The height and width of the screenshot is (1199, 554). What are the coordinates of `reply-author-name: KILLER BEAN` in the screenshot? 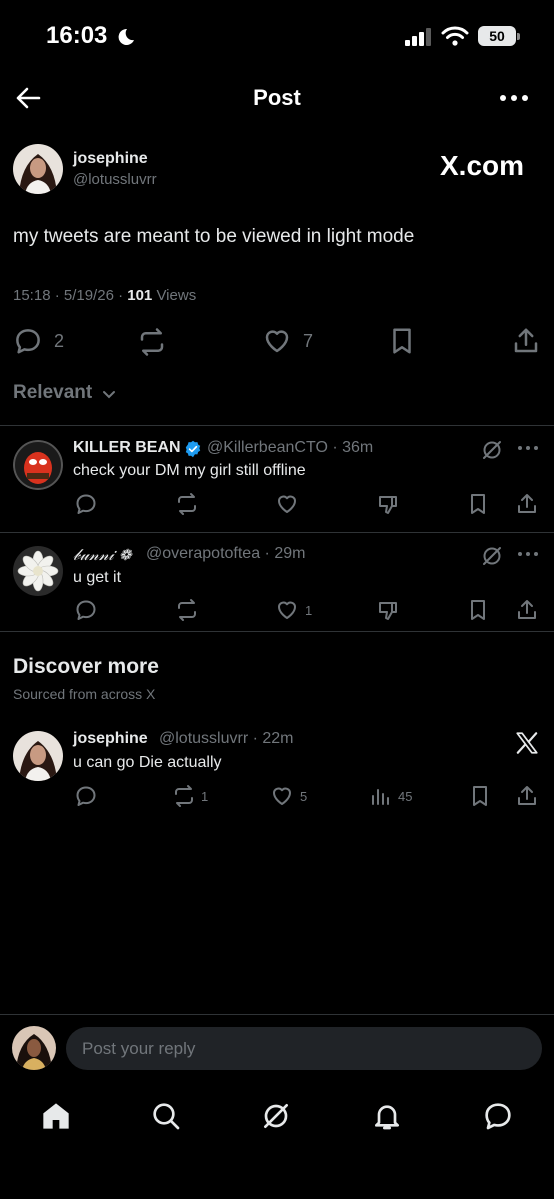 It's located at (127, 448).